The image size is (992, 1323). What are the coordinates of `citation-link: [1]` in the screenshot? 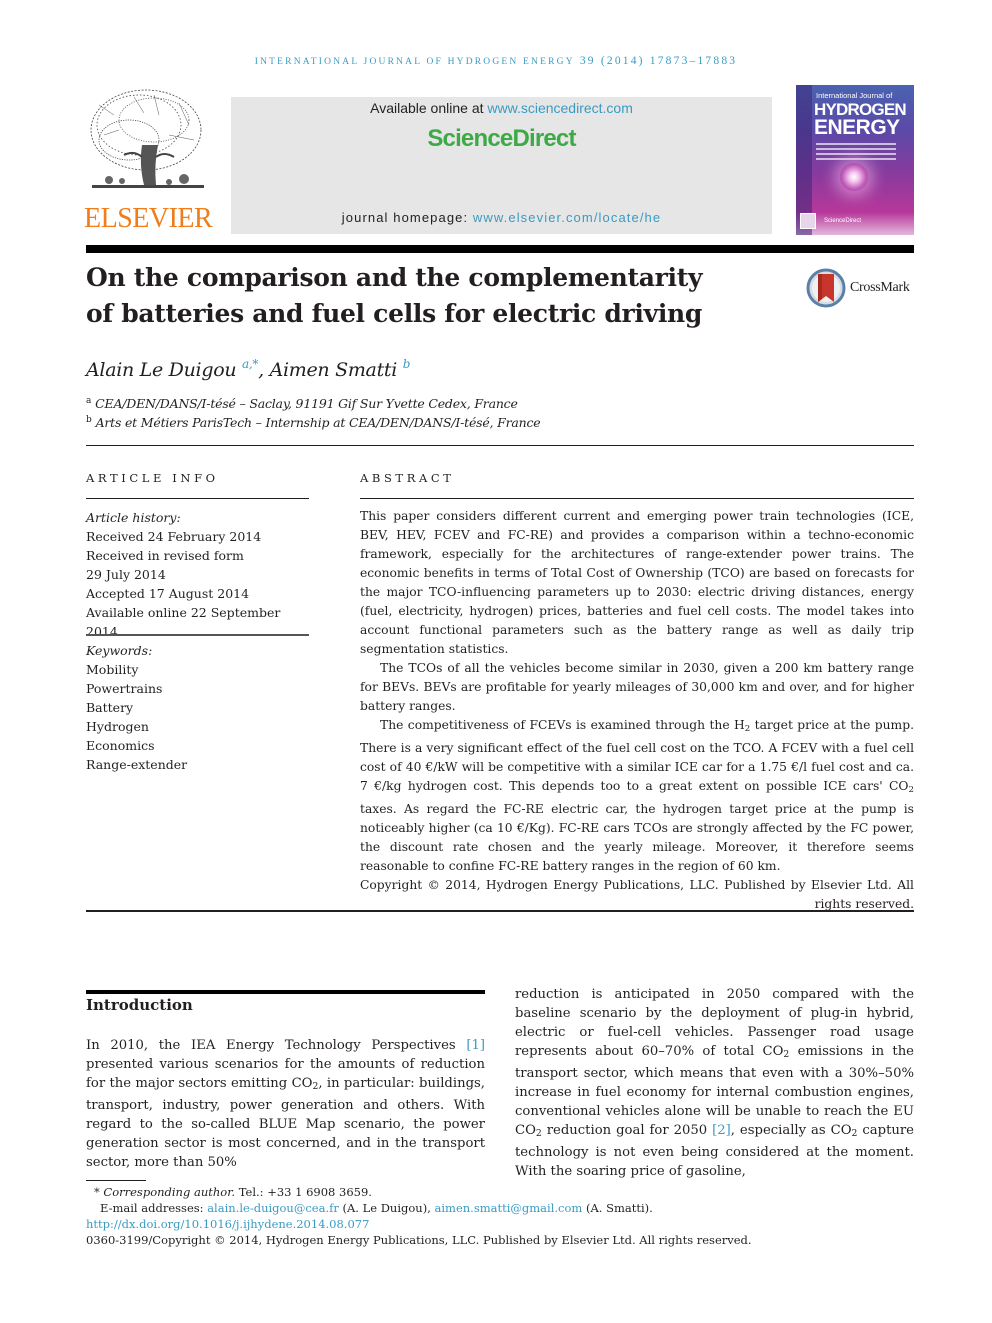 It's located at (475, 1045).